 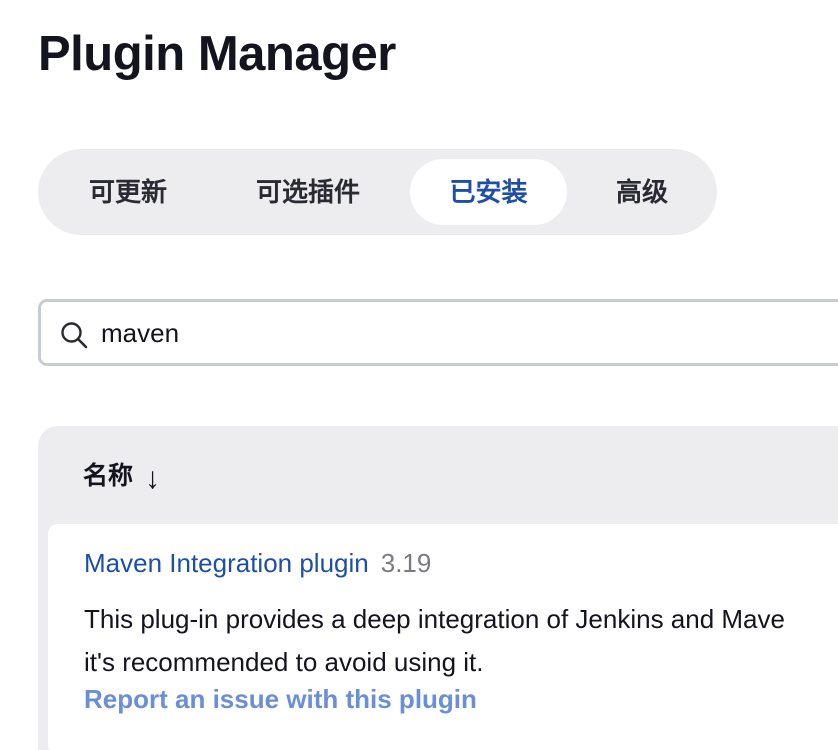 What do you see at coordinates (488, 192) in the screenshot?
I see `tab-installed: 已安装` at bounding box center [488, 192].